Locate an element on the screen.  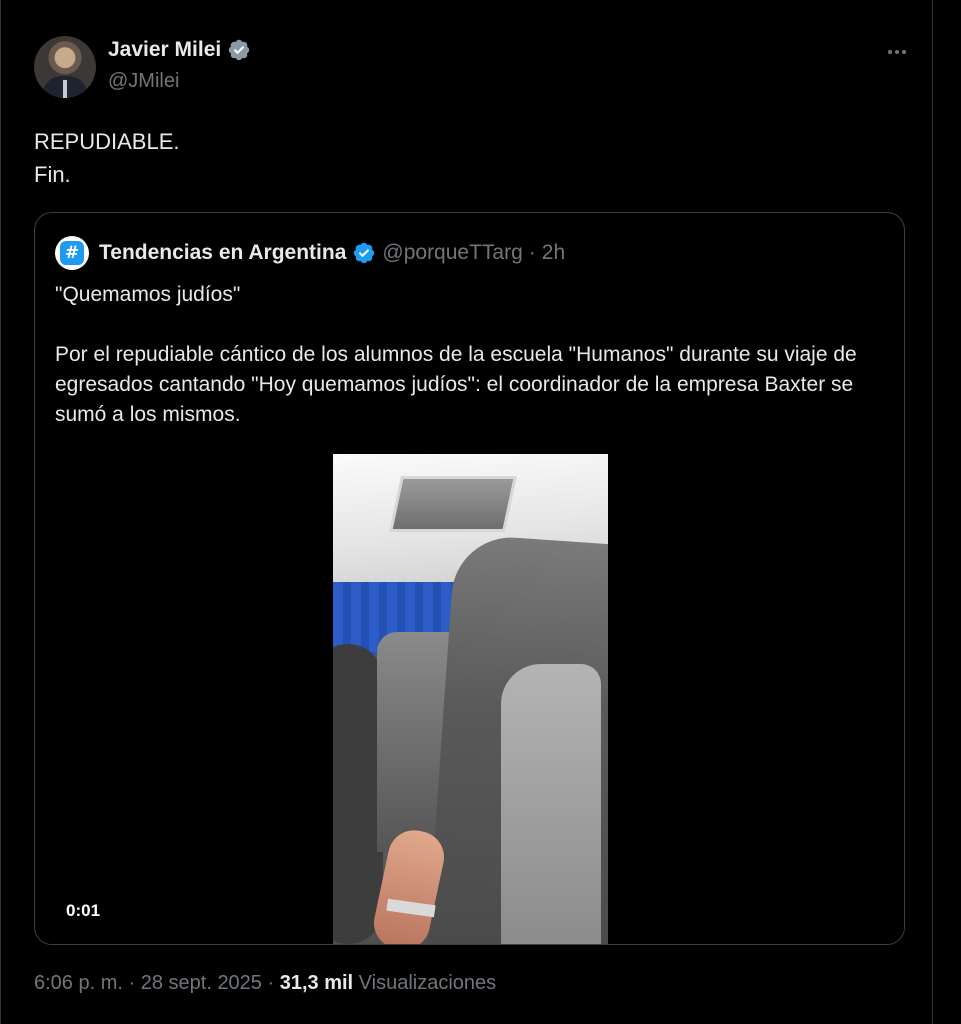
video-timestamp: 0:01 is located at coordinates (83, 910).